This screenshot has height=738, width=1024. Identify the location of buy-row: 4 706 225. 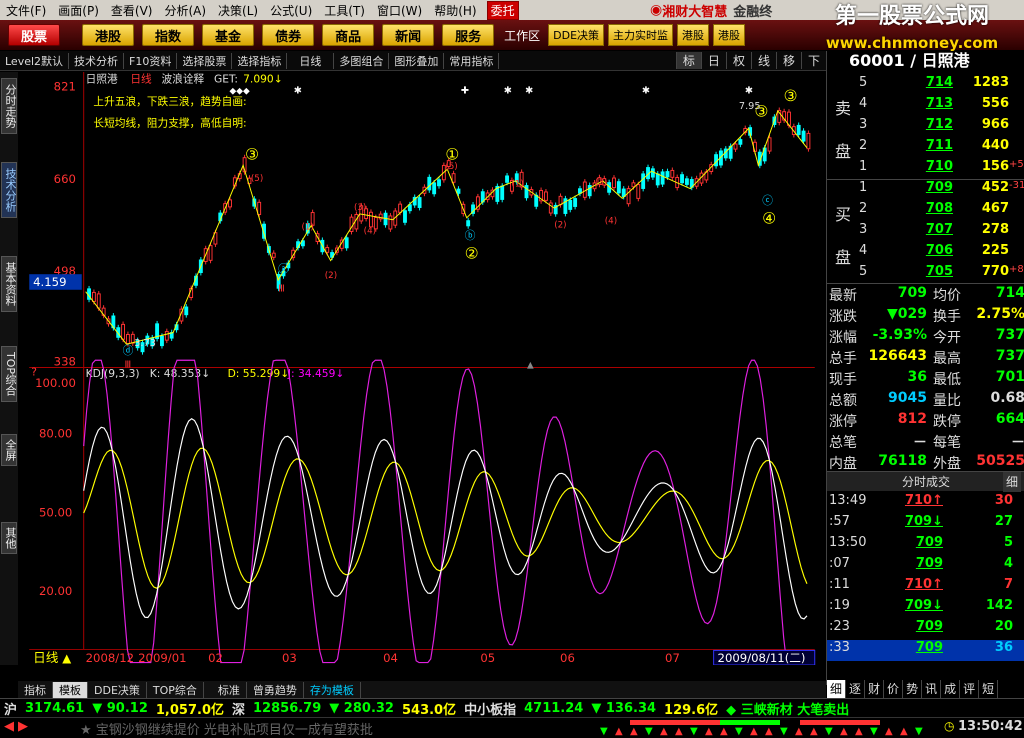
(925, 253).